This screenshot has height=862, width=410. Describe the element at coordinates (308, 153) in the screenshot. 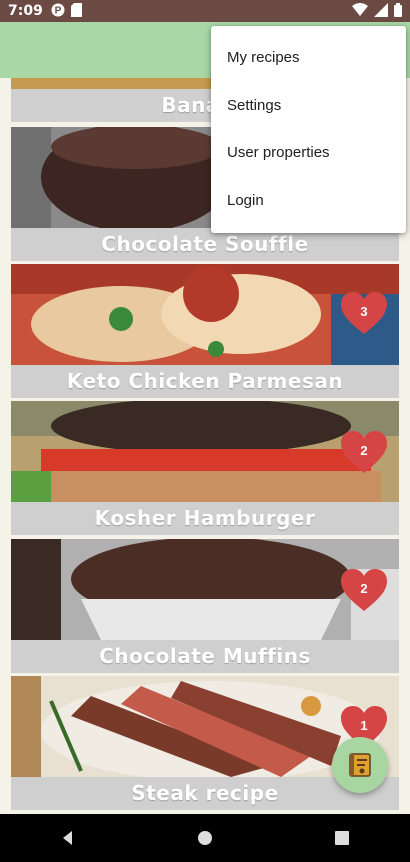

I see `menu-item-user-properties: User properties` at that location.